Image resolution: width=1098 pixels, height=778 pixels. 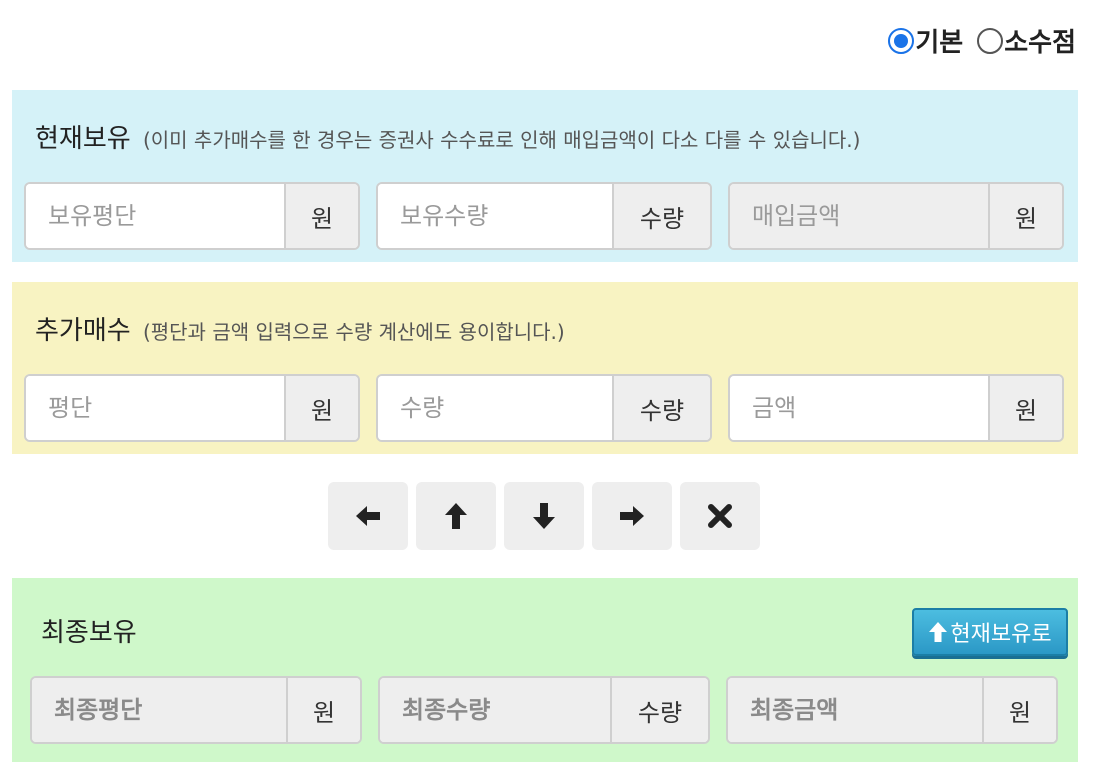 I want to click on mode-option-decimal: 소수점, so click(x=1026, y=40).